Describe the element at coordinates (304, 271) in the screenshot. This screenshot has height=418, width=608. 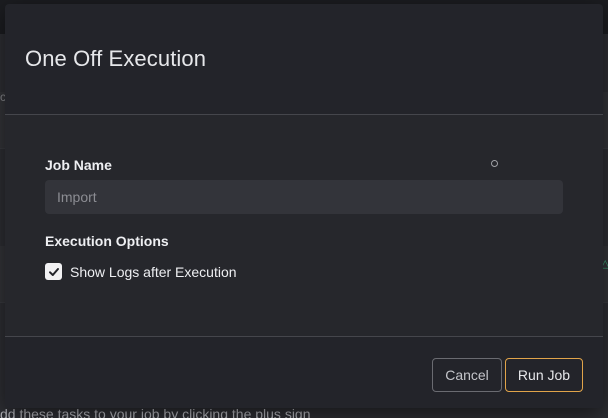
I see `show-logs-option: Show Logs after Execution` at that location.